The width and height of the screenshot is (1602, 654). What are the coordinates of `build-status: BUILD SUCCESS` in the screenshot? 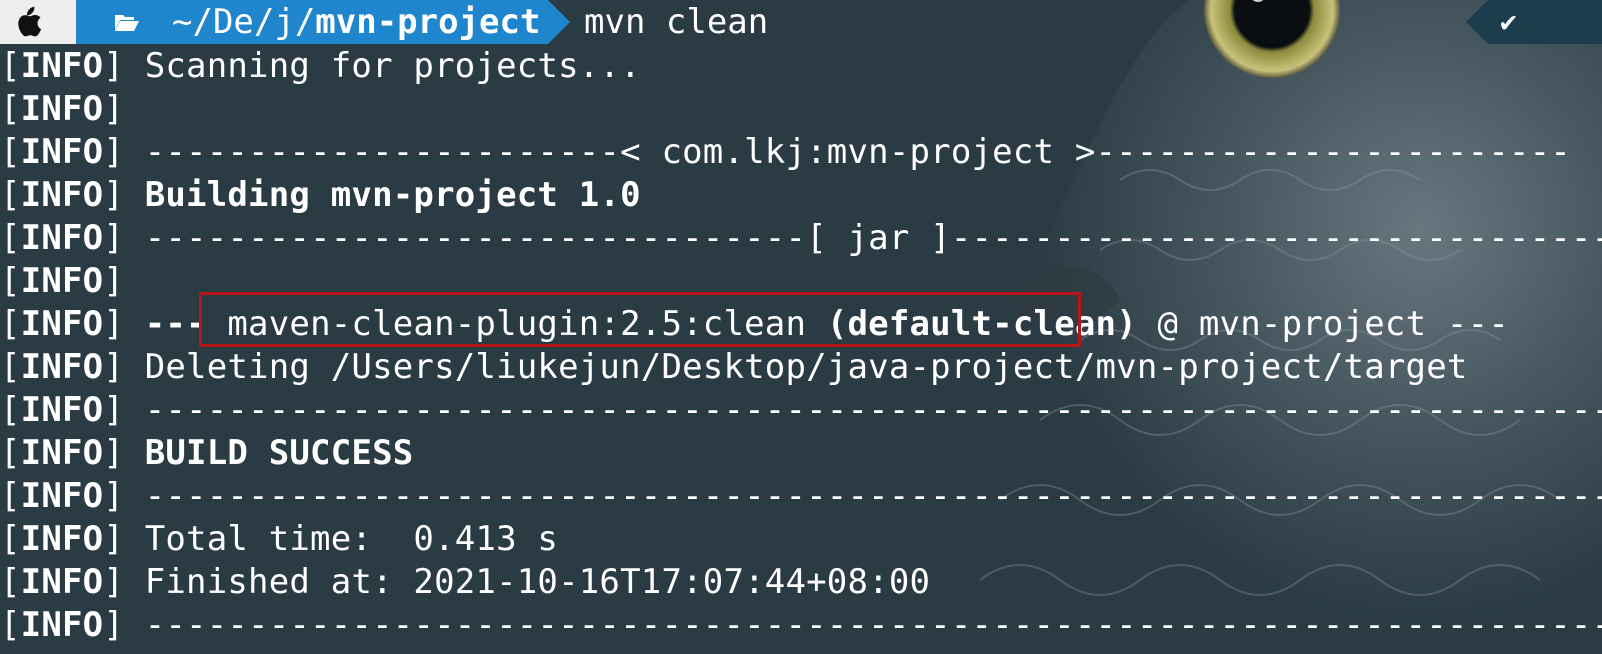 It's located at (279, 453).